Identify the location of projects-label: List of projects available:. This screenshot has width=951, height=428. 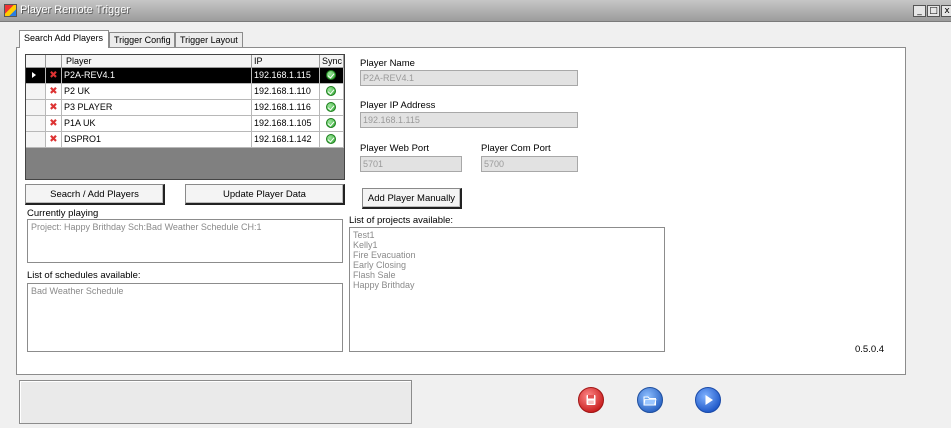
(401, 220).